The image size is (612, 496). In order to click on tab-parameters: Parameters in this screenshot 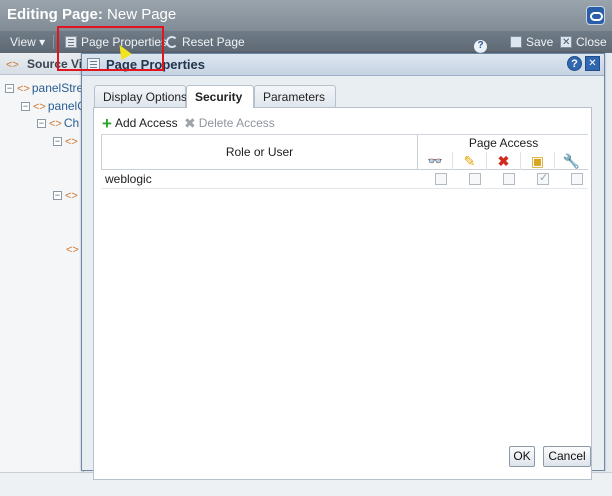, I will do `click(295, 96)`.